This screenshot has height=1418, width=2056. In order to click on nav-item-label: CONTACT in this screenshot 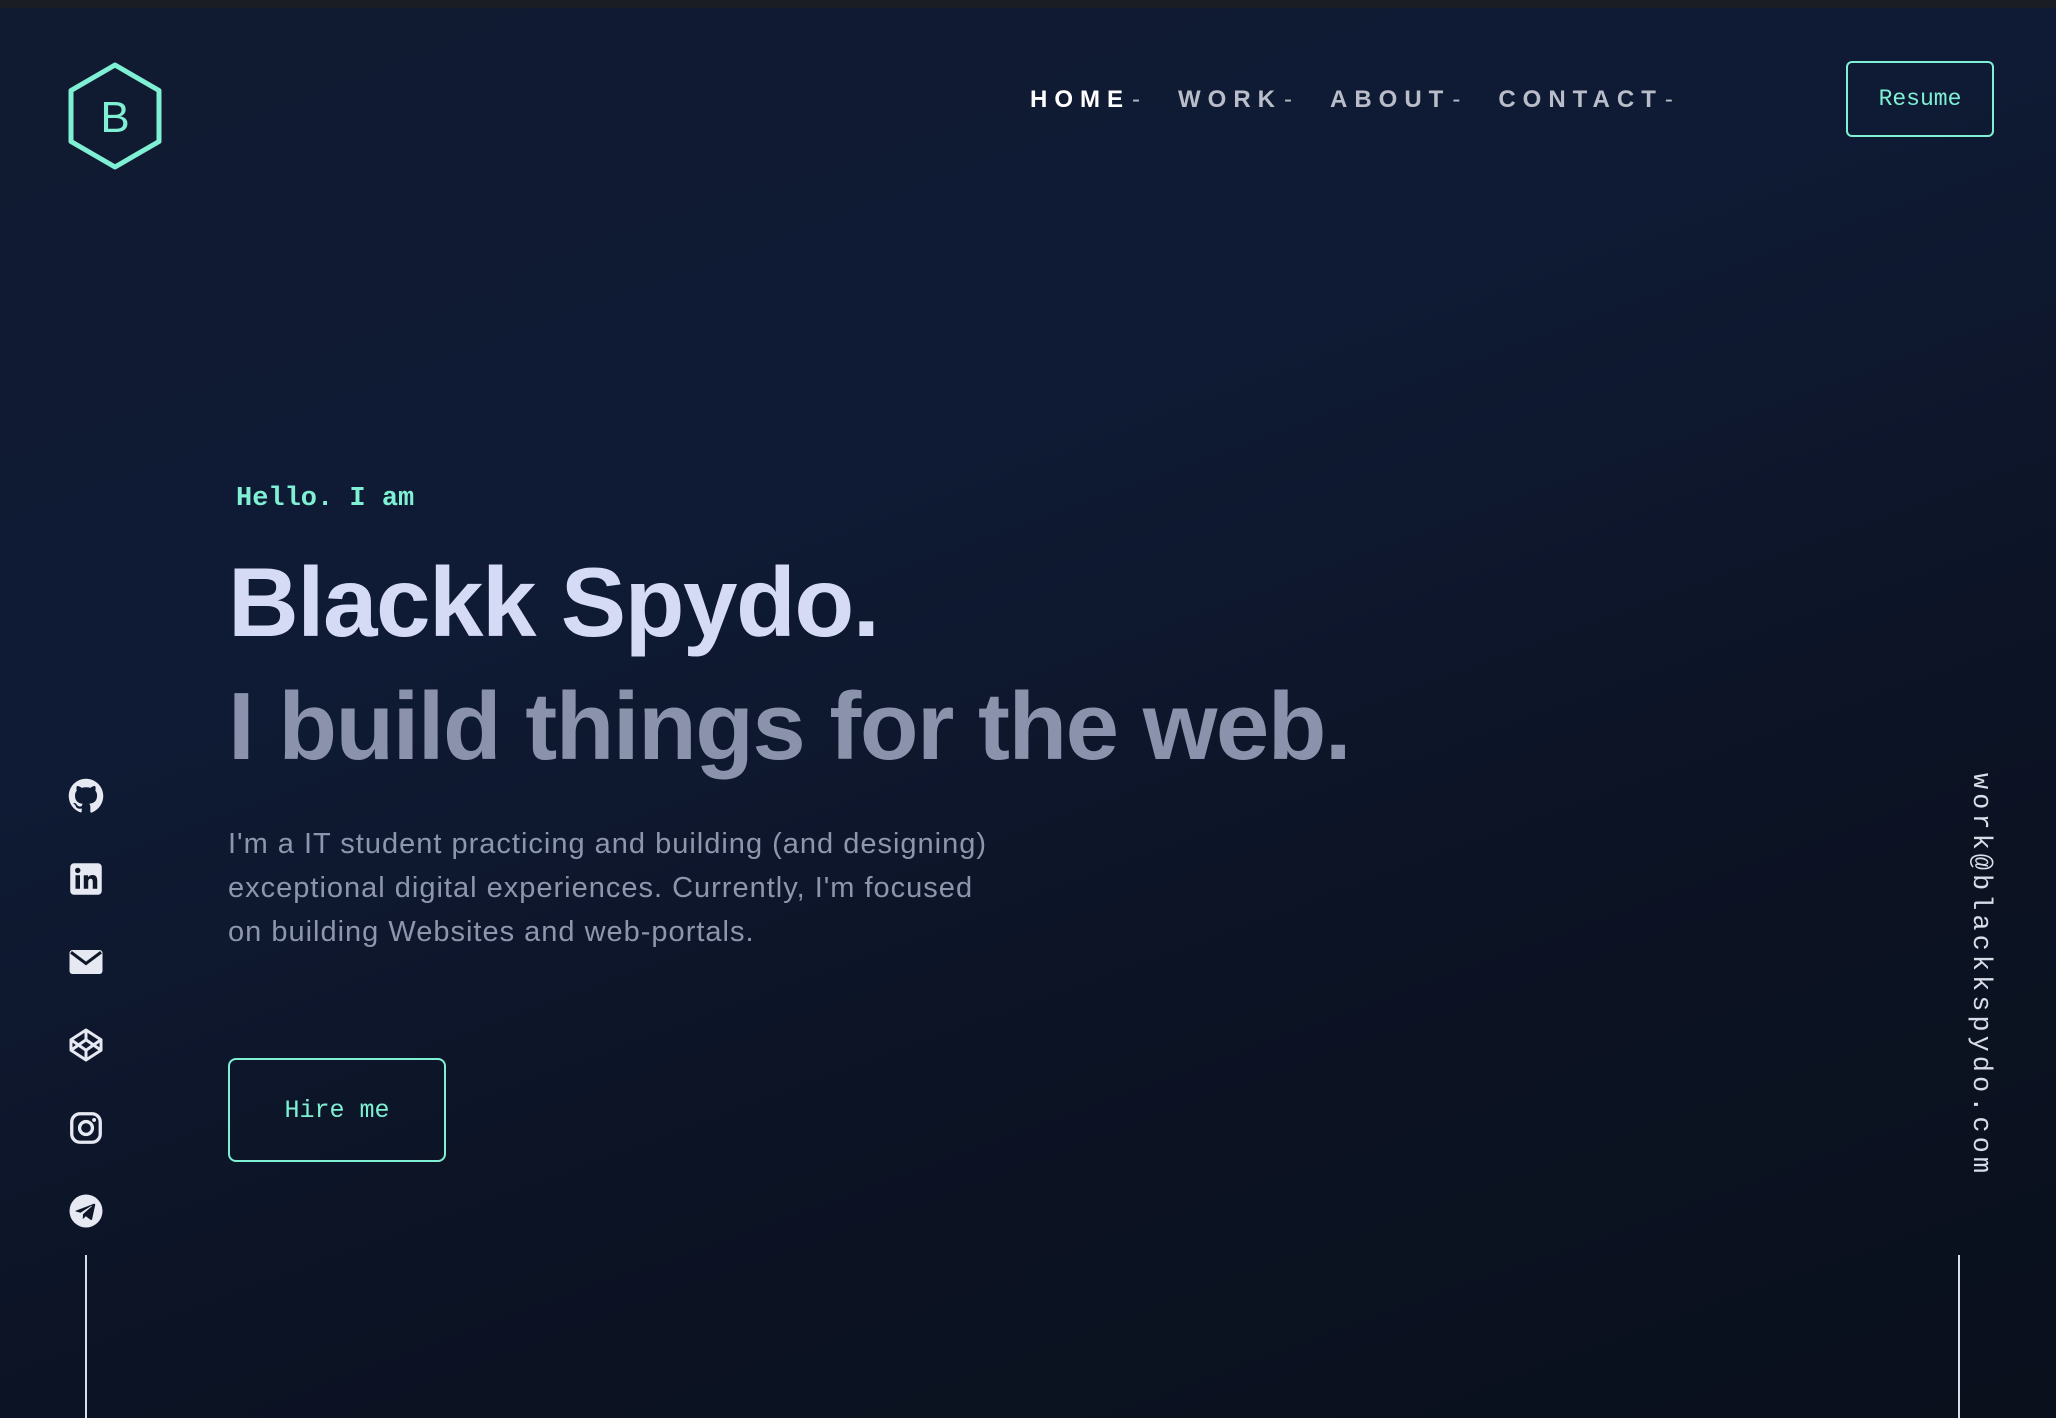, I will do `click(1580, 99)`.